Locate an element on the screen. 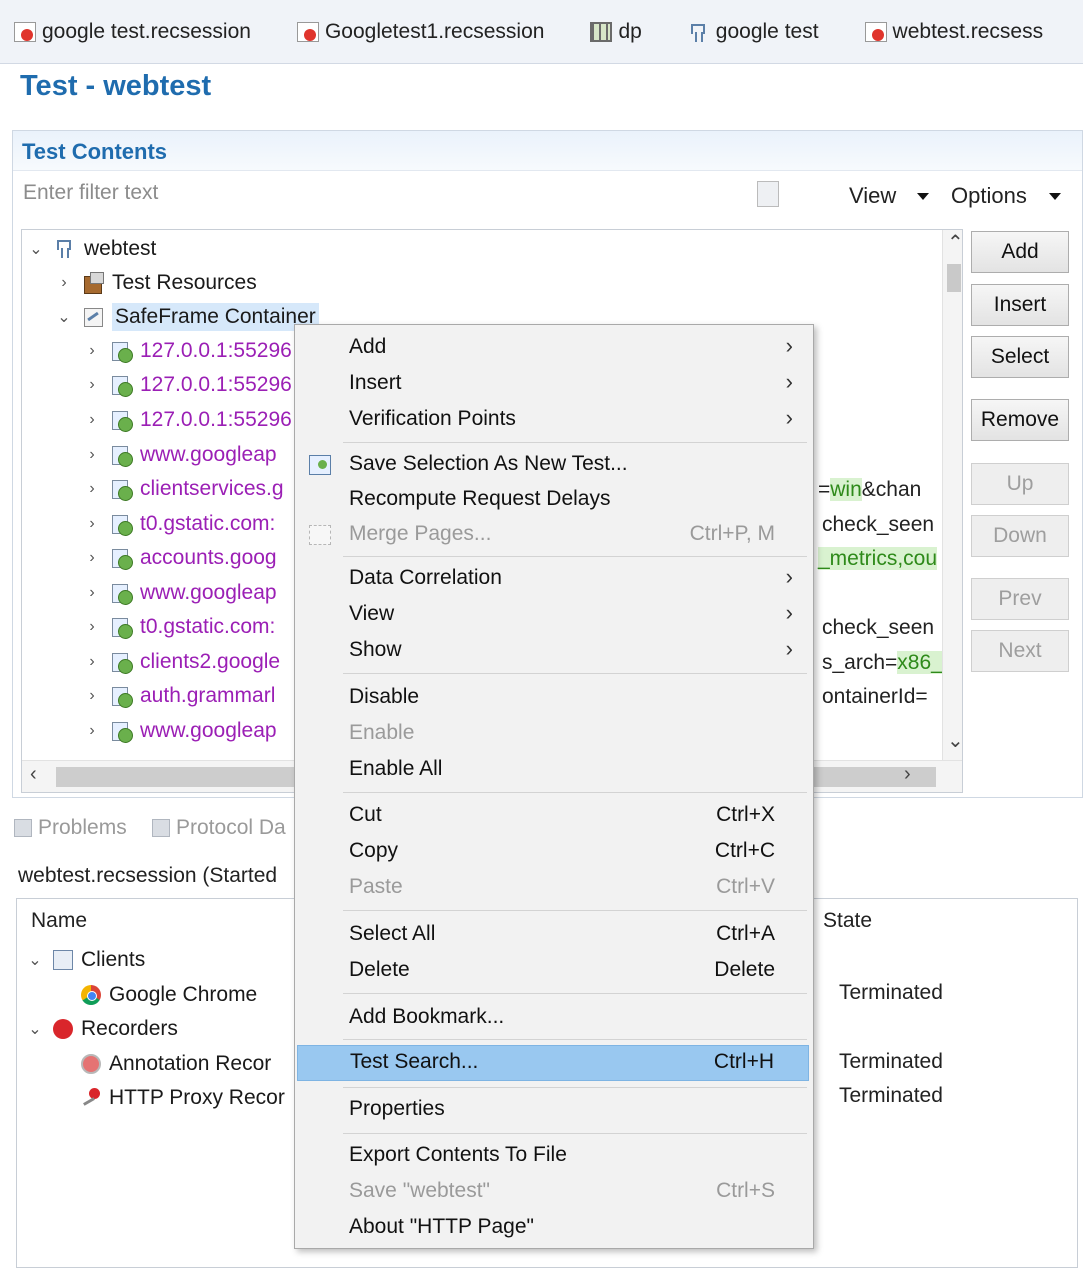 Image resolution: width=1083 pixels, height=1270 pixels. menu-item-data-correlation: Data Correlation › is located at coordinates (553, 579).